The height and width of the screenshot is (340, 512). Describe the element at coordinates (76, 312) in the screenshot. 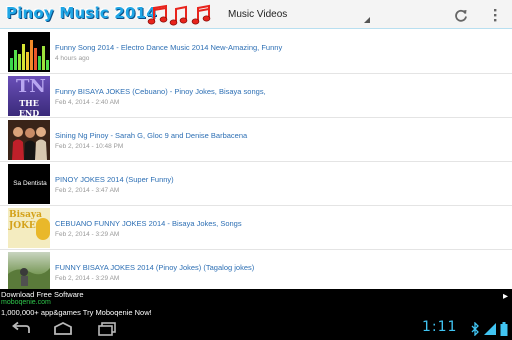

I see `ad-body: 1,000,000+ app&games Try Moboqenie Now!` at that location.